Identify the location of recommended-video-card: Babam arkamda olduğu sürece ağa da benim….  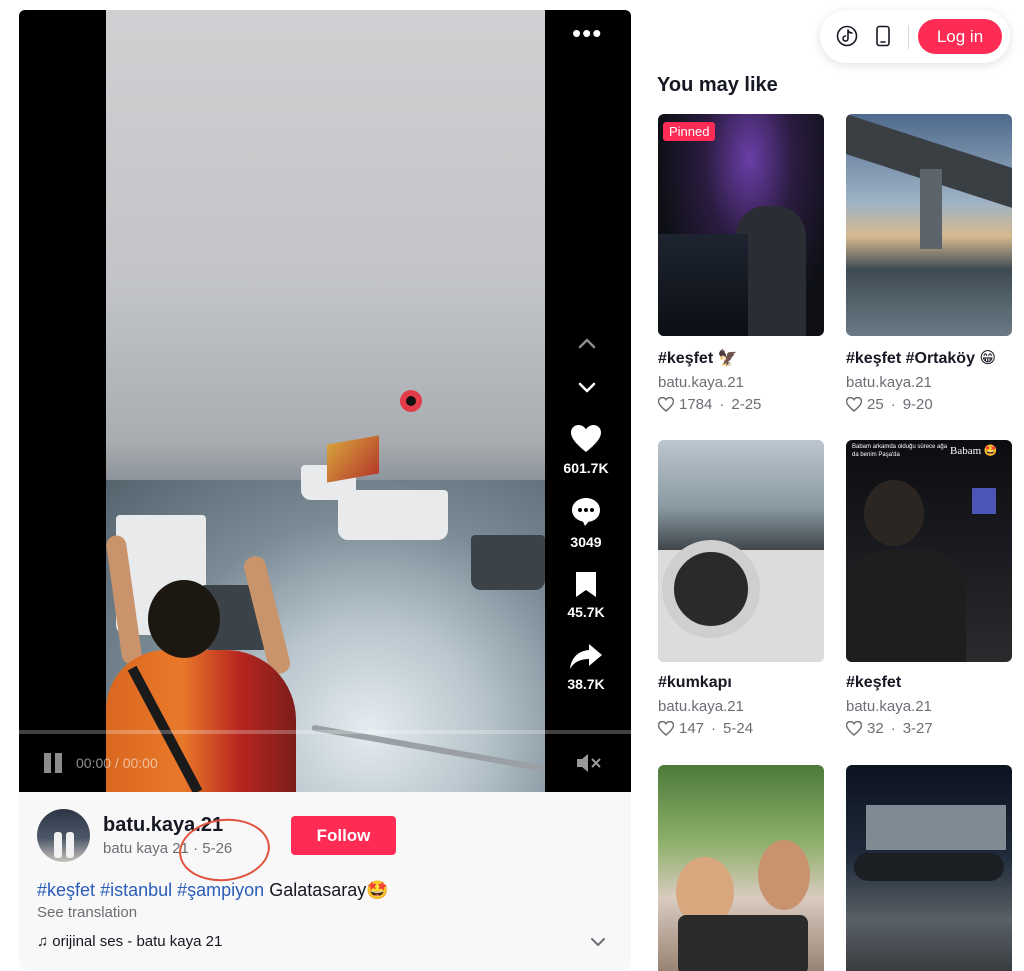
(929, 588).